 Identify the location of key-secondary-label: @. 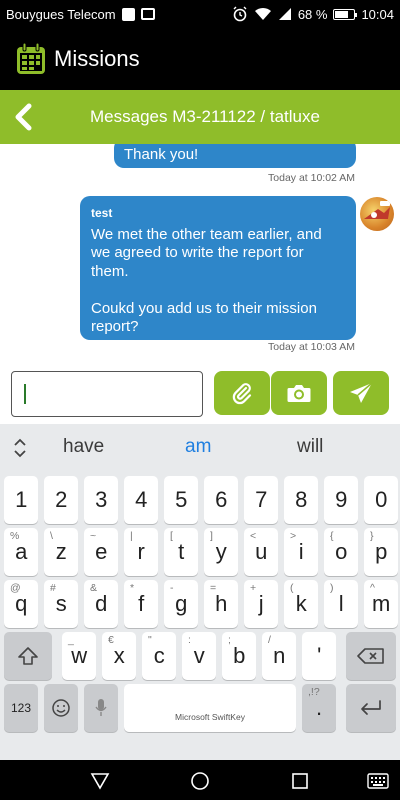
(15, 588).